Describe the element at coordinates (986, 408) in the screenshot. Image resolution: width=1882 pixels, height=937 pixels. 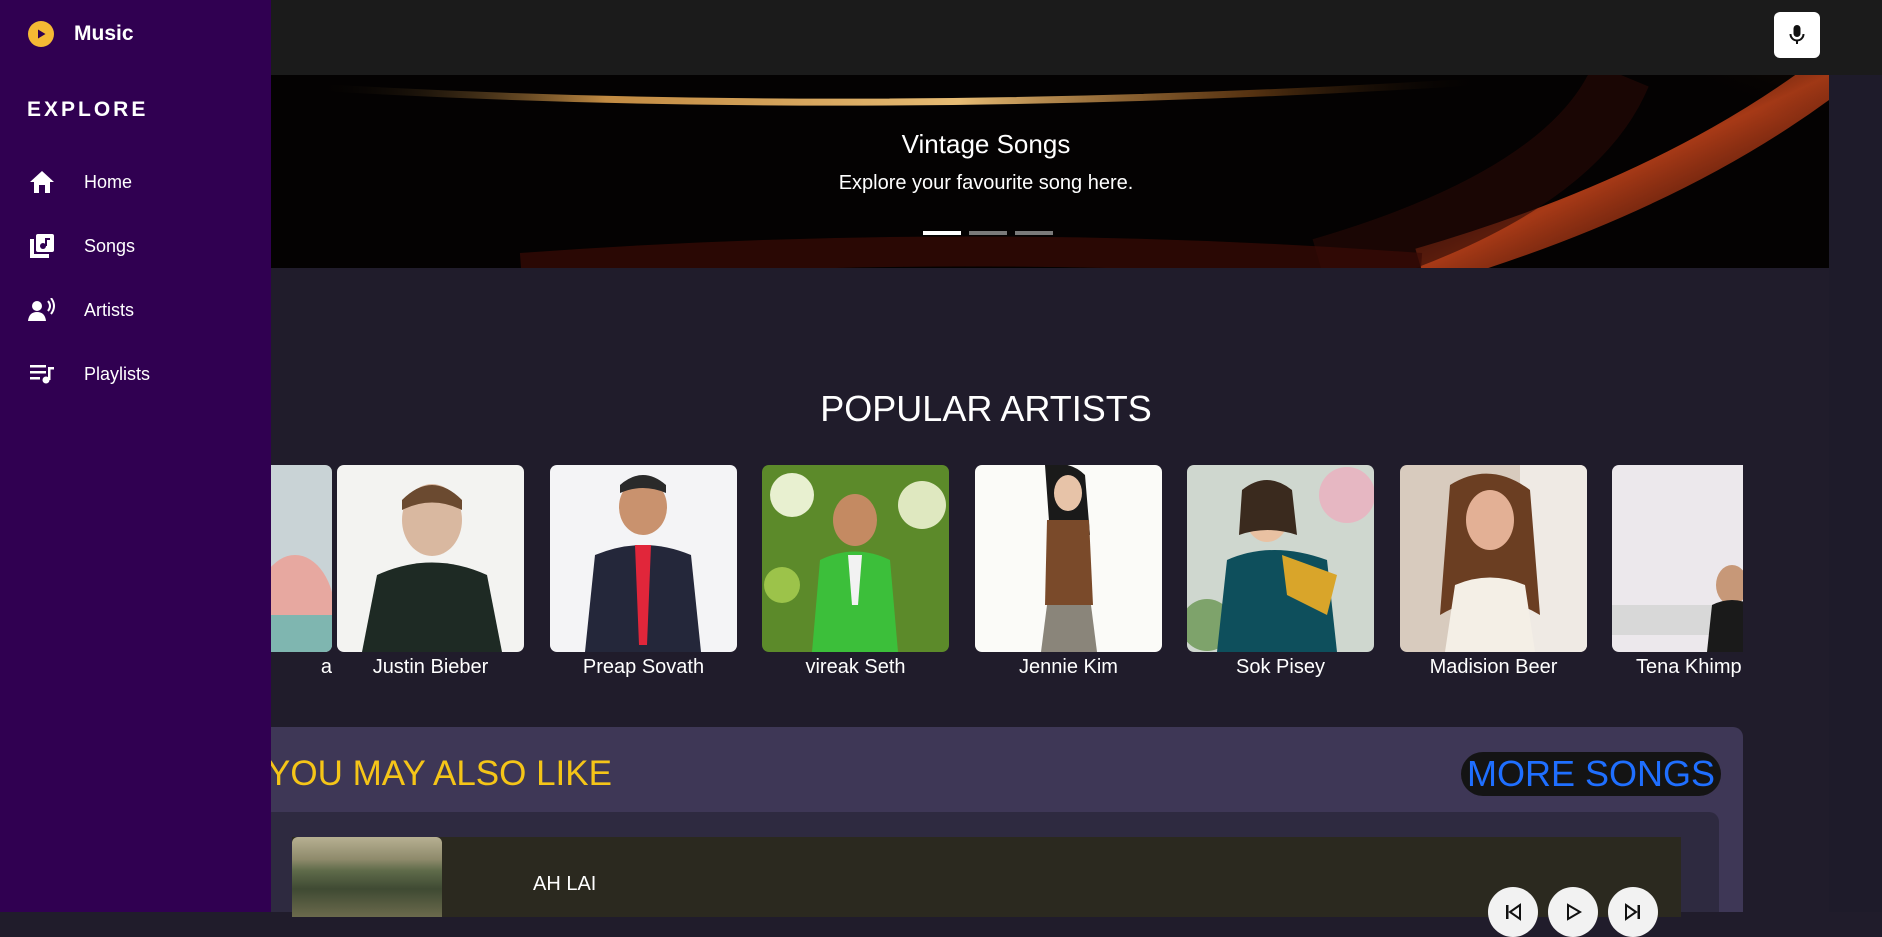
I see `popular-artists-title: POPULAR ARTISTS` at that location.